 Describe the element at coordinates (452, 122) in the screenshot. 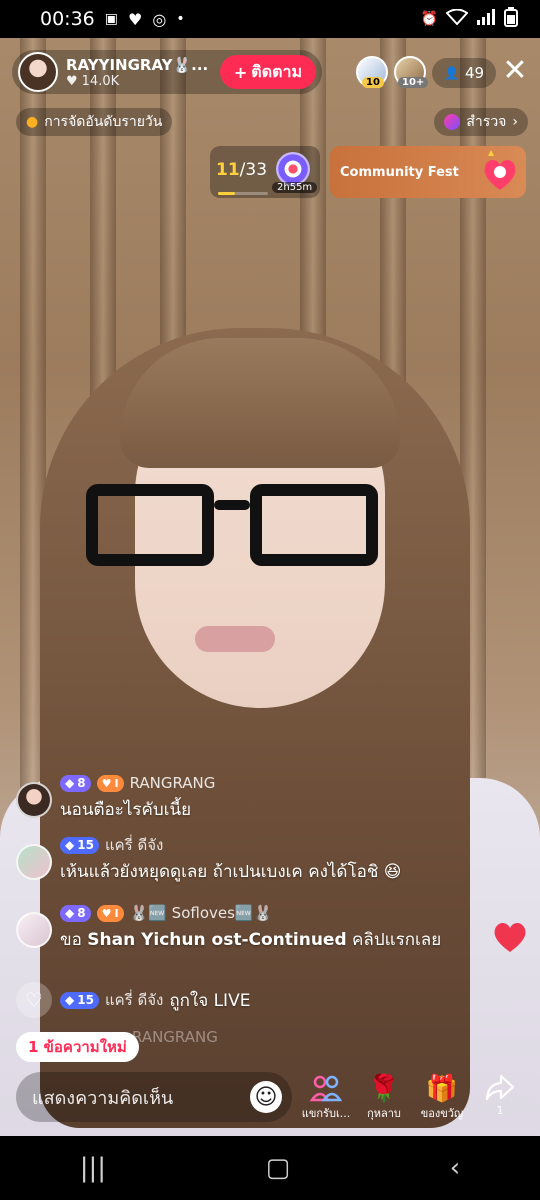

I see `planet-icon` at that location.